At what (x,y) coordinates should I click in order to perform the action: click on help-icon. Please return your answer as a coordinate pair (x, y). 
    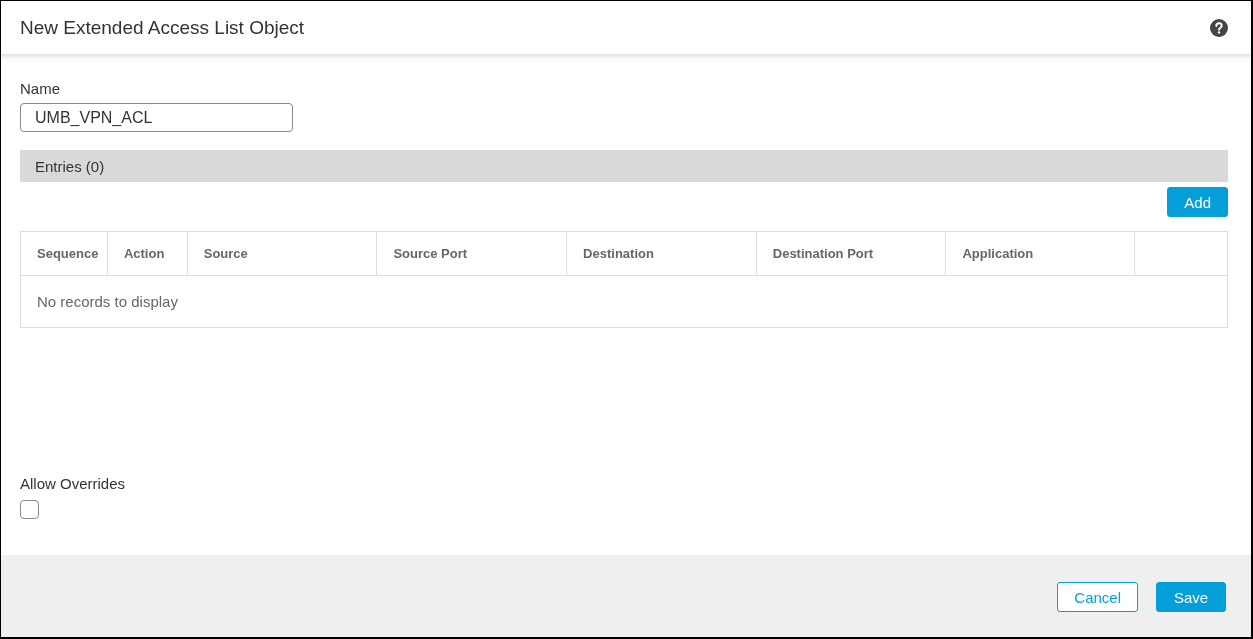
    Looking at the image, I should click on (1219, 27).